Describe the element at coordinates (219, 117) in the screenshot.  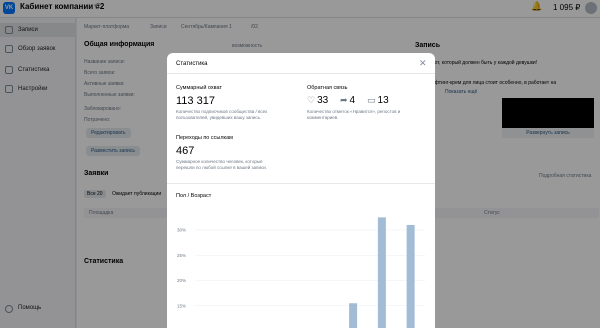
I see `reach-desc: пользователей, увидевших вашу запись.` at that location.